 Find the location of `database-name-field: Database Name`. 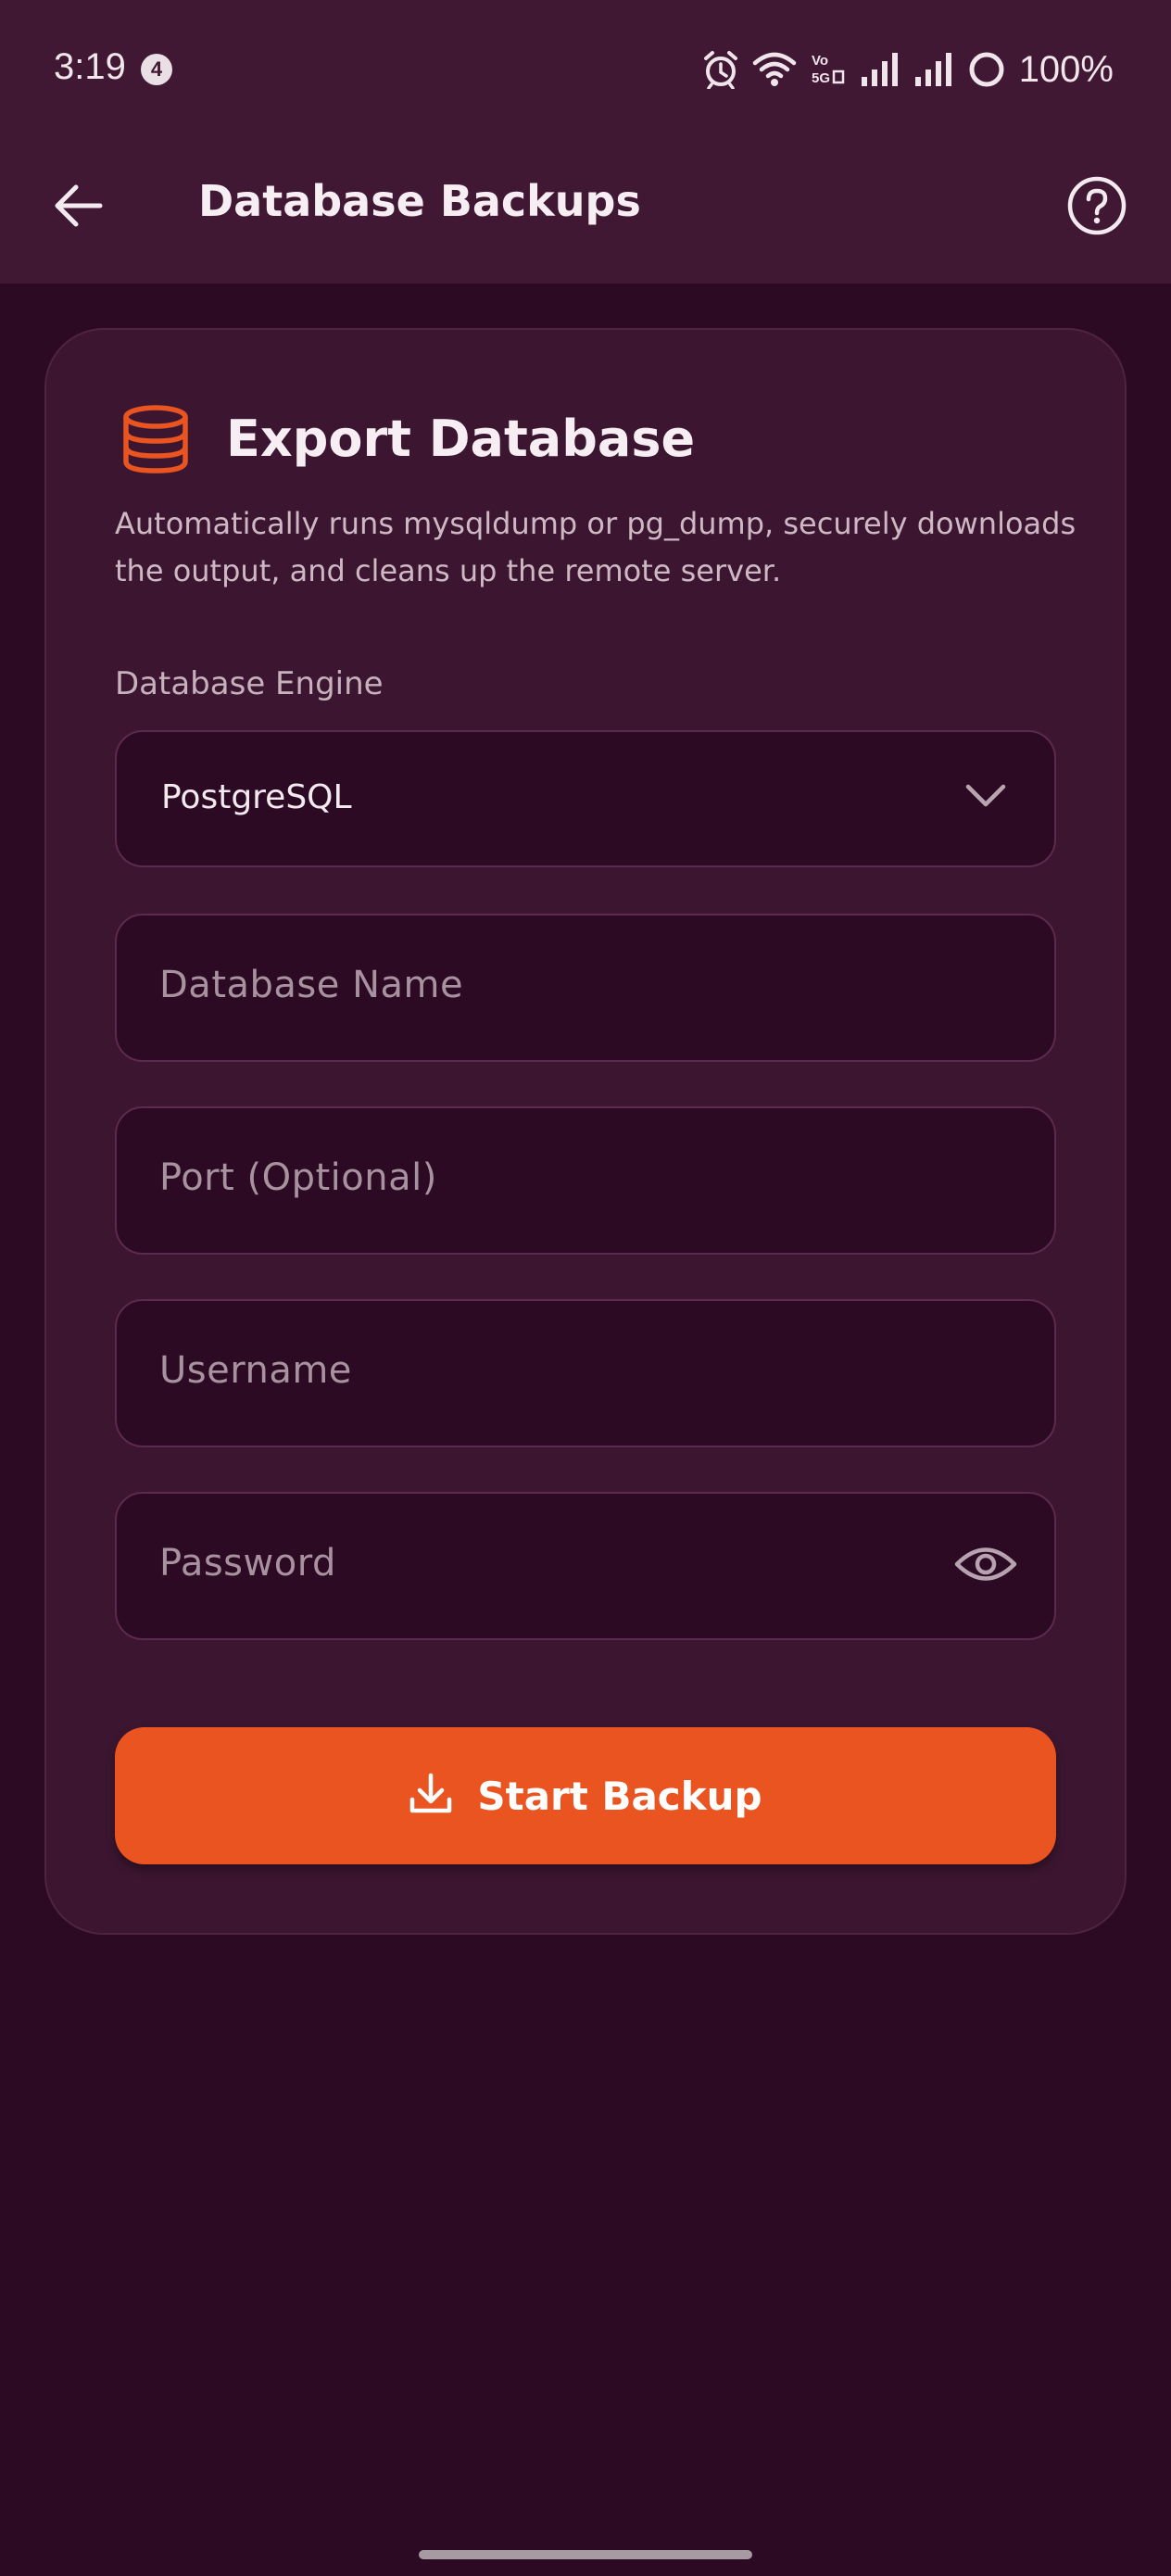

database-name-field: Database Name is located at coordinates (585, 988).